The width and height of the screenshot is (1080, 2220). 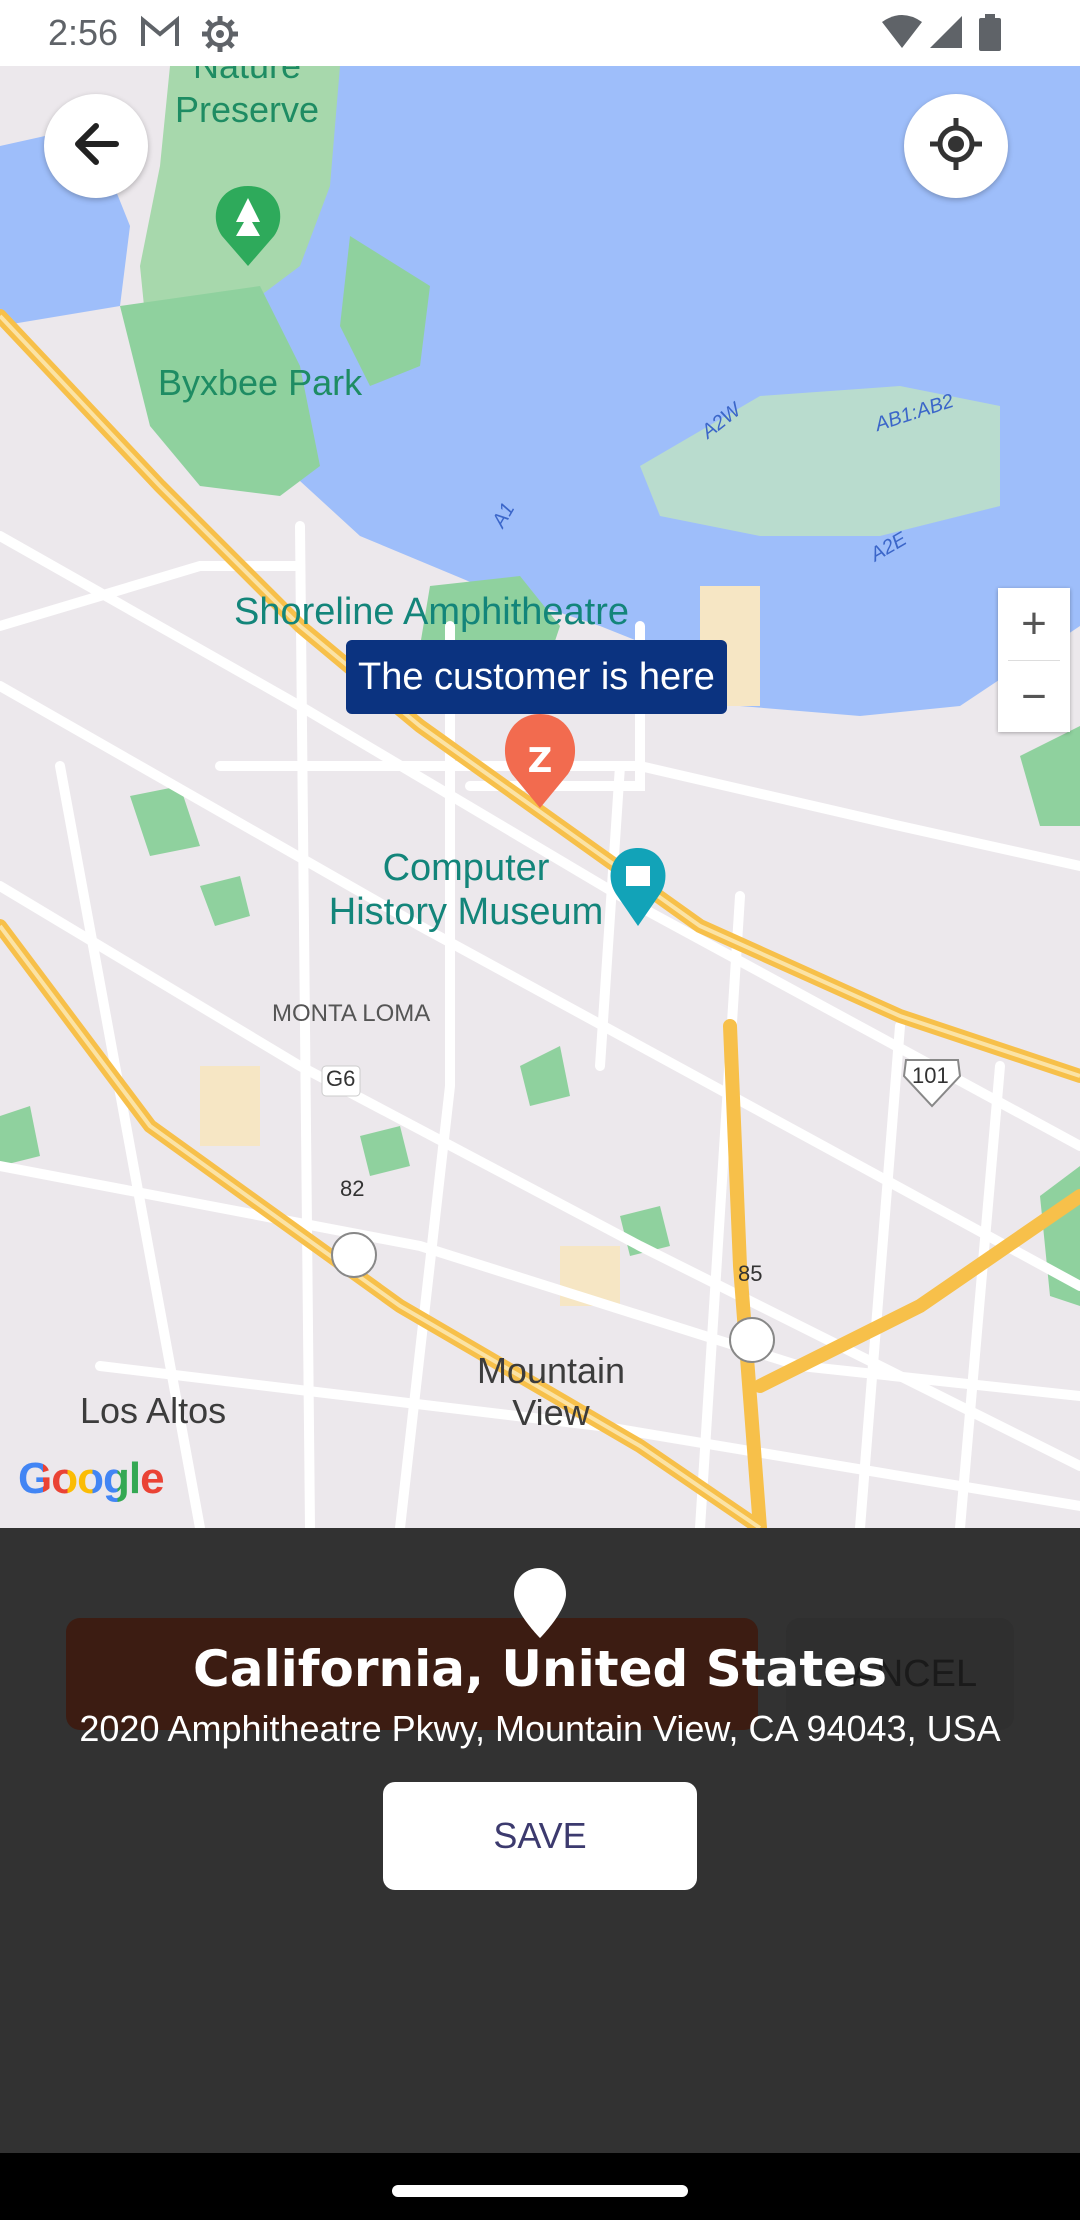 I want to click on svg-text: Z, so click(x=540, y=761).